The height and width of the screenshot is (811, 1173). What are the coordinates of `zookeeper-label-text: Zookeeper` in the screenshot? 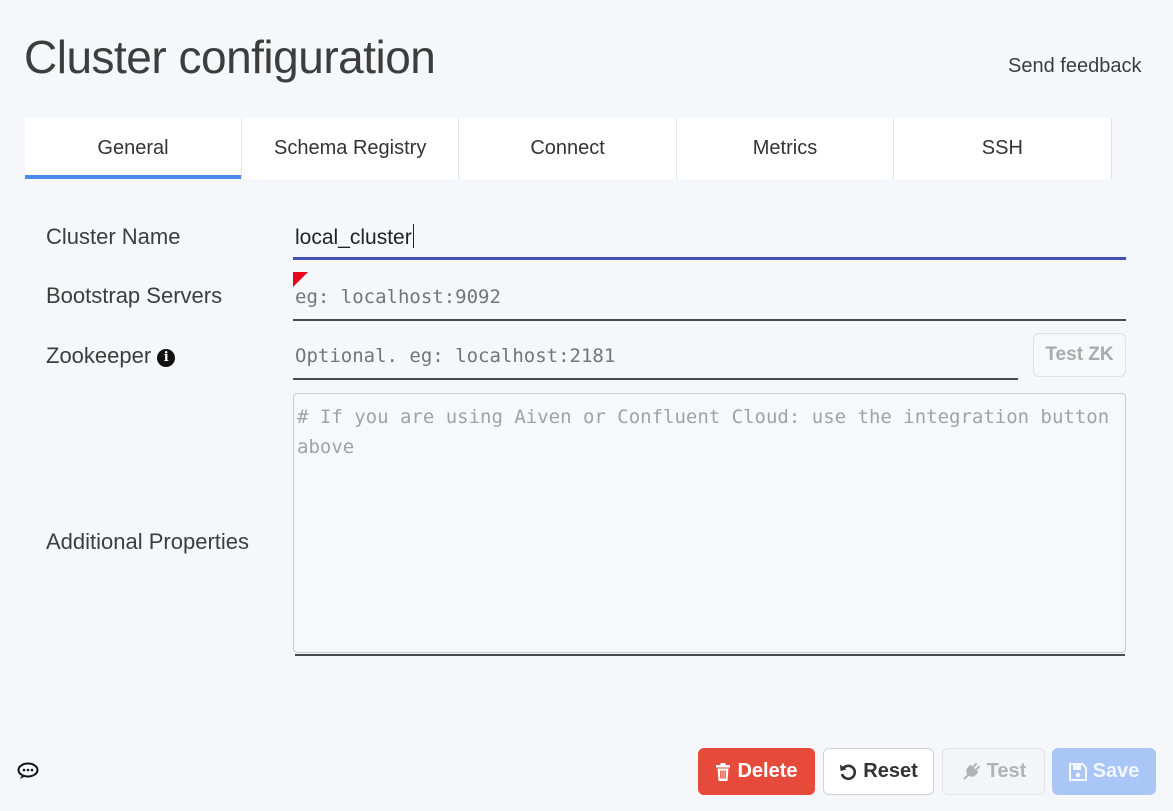 It's located at (99, 355).